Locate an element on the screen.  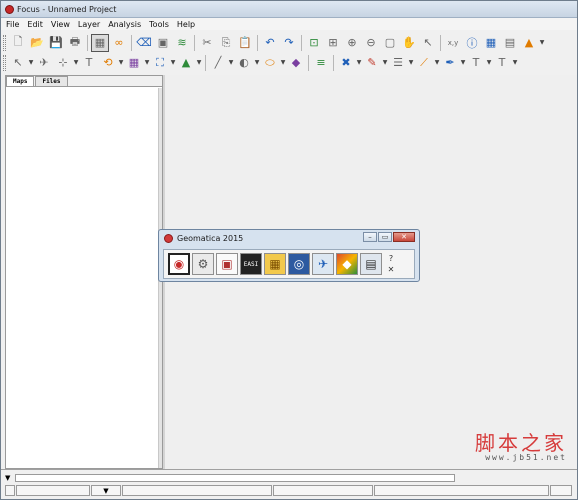
easi-icon: ▣ is located at coordinates (227, 264).